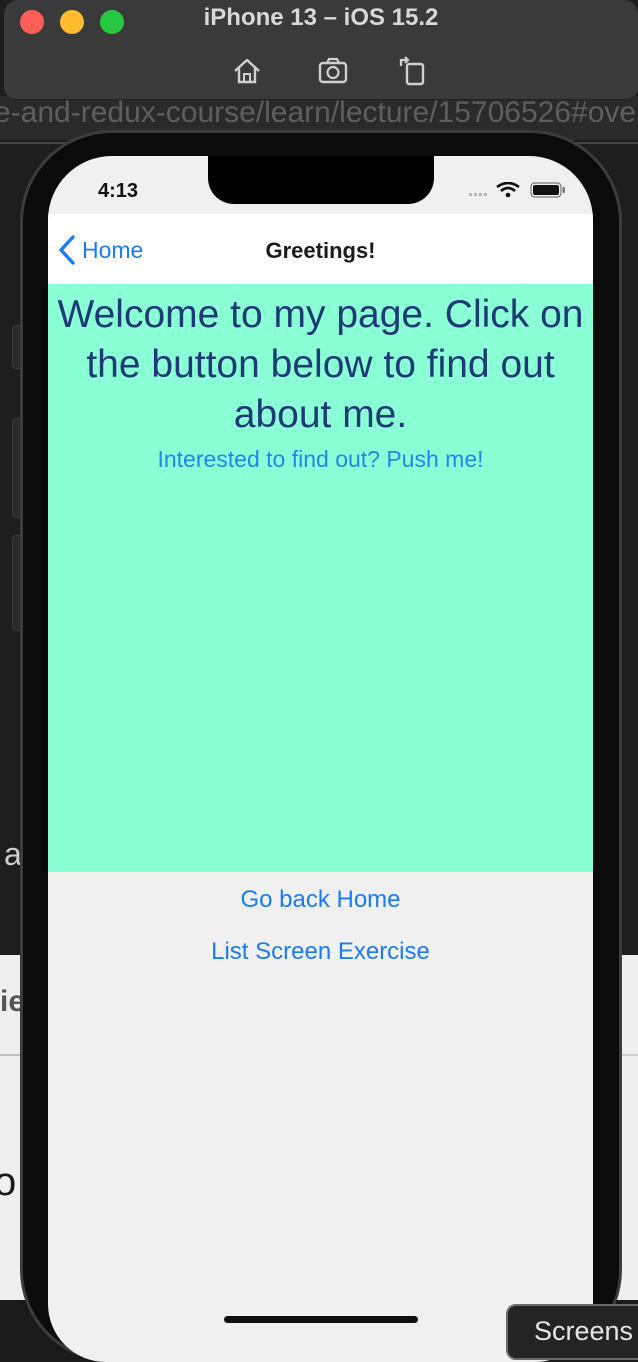 This screenshot has width=638, height=1362. I want to click on status-icons, so click(517, 190).